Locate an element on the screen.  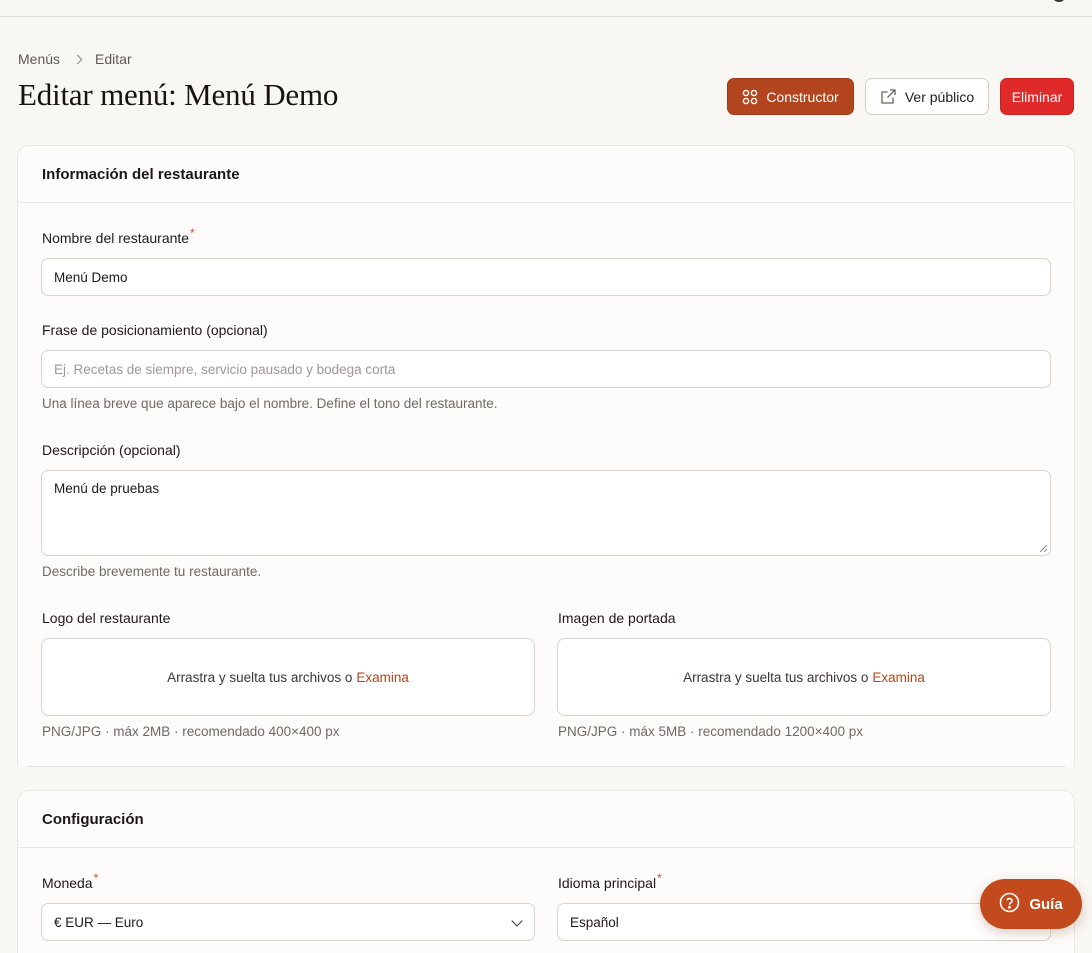
help-circle-icon is located at coordinates (1009, 904).